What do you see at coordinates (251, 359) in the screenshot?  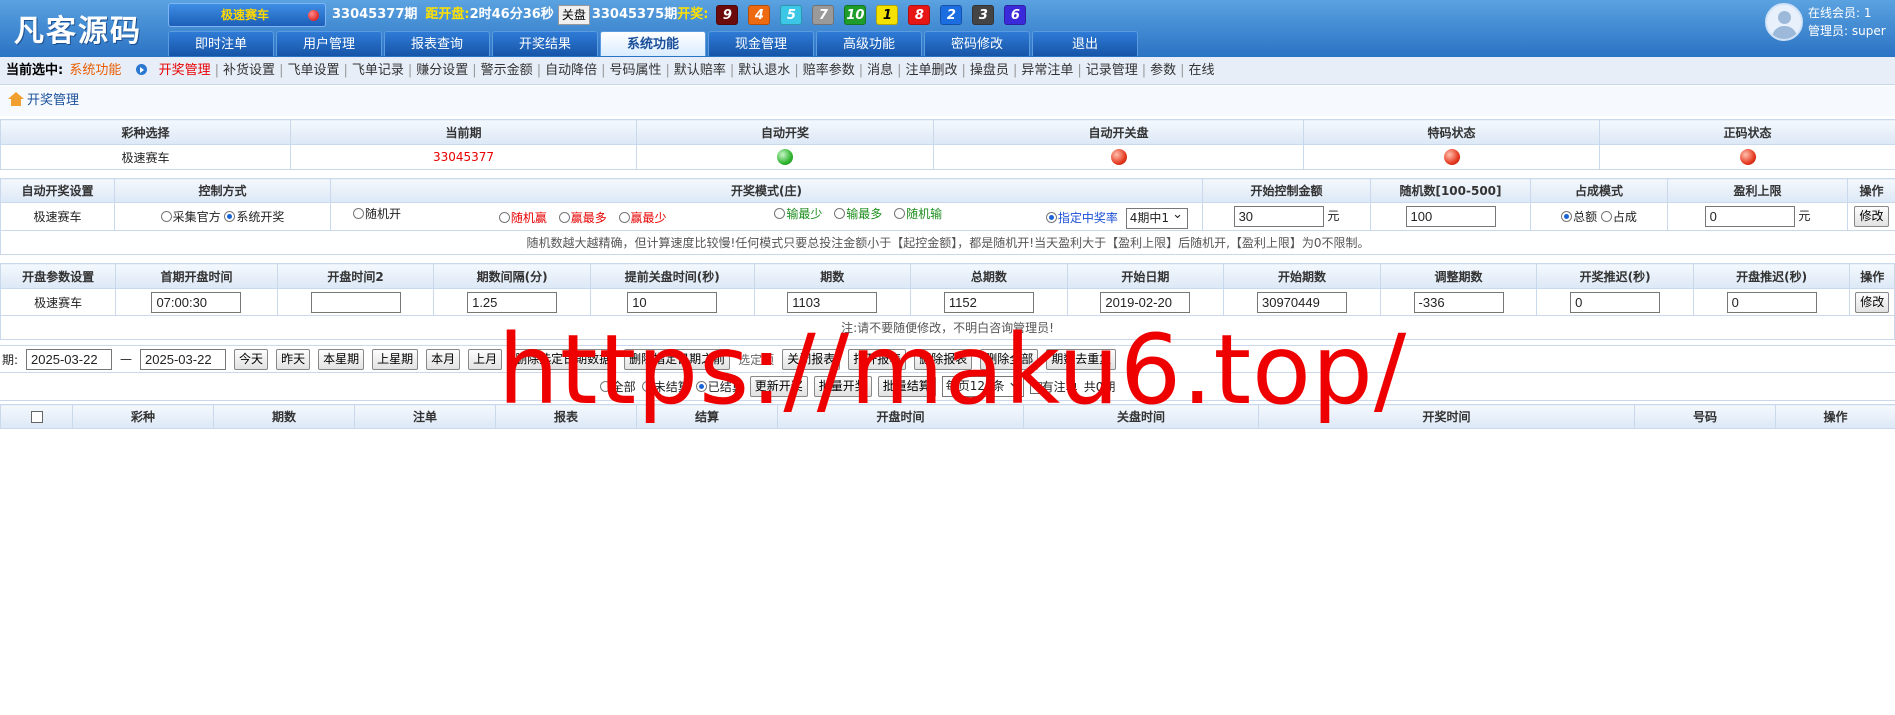 I see `today-button: 今天` at bounding box center [251, 359].